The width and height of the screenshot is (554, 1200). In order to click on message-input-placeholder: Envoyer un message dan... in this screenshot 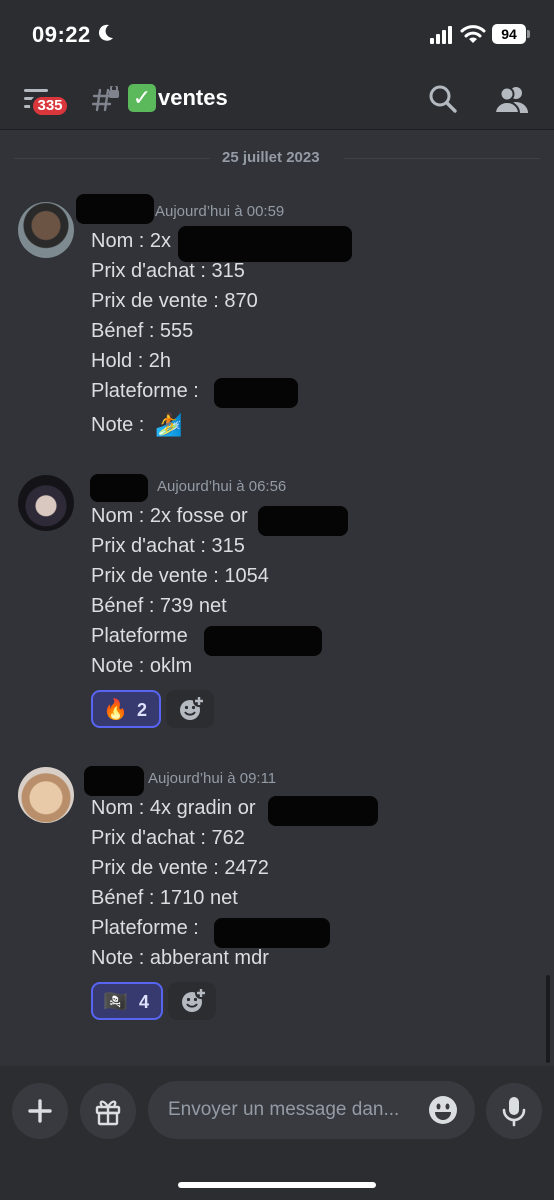, I will do `click(284, 1109)`.